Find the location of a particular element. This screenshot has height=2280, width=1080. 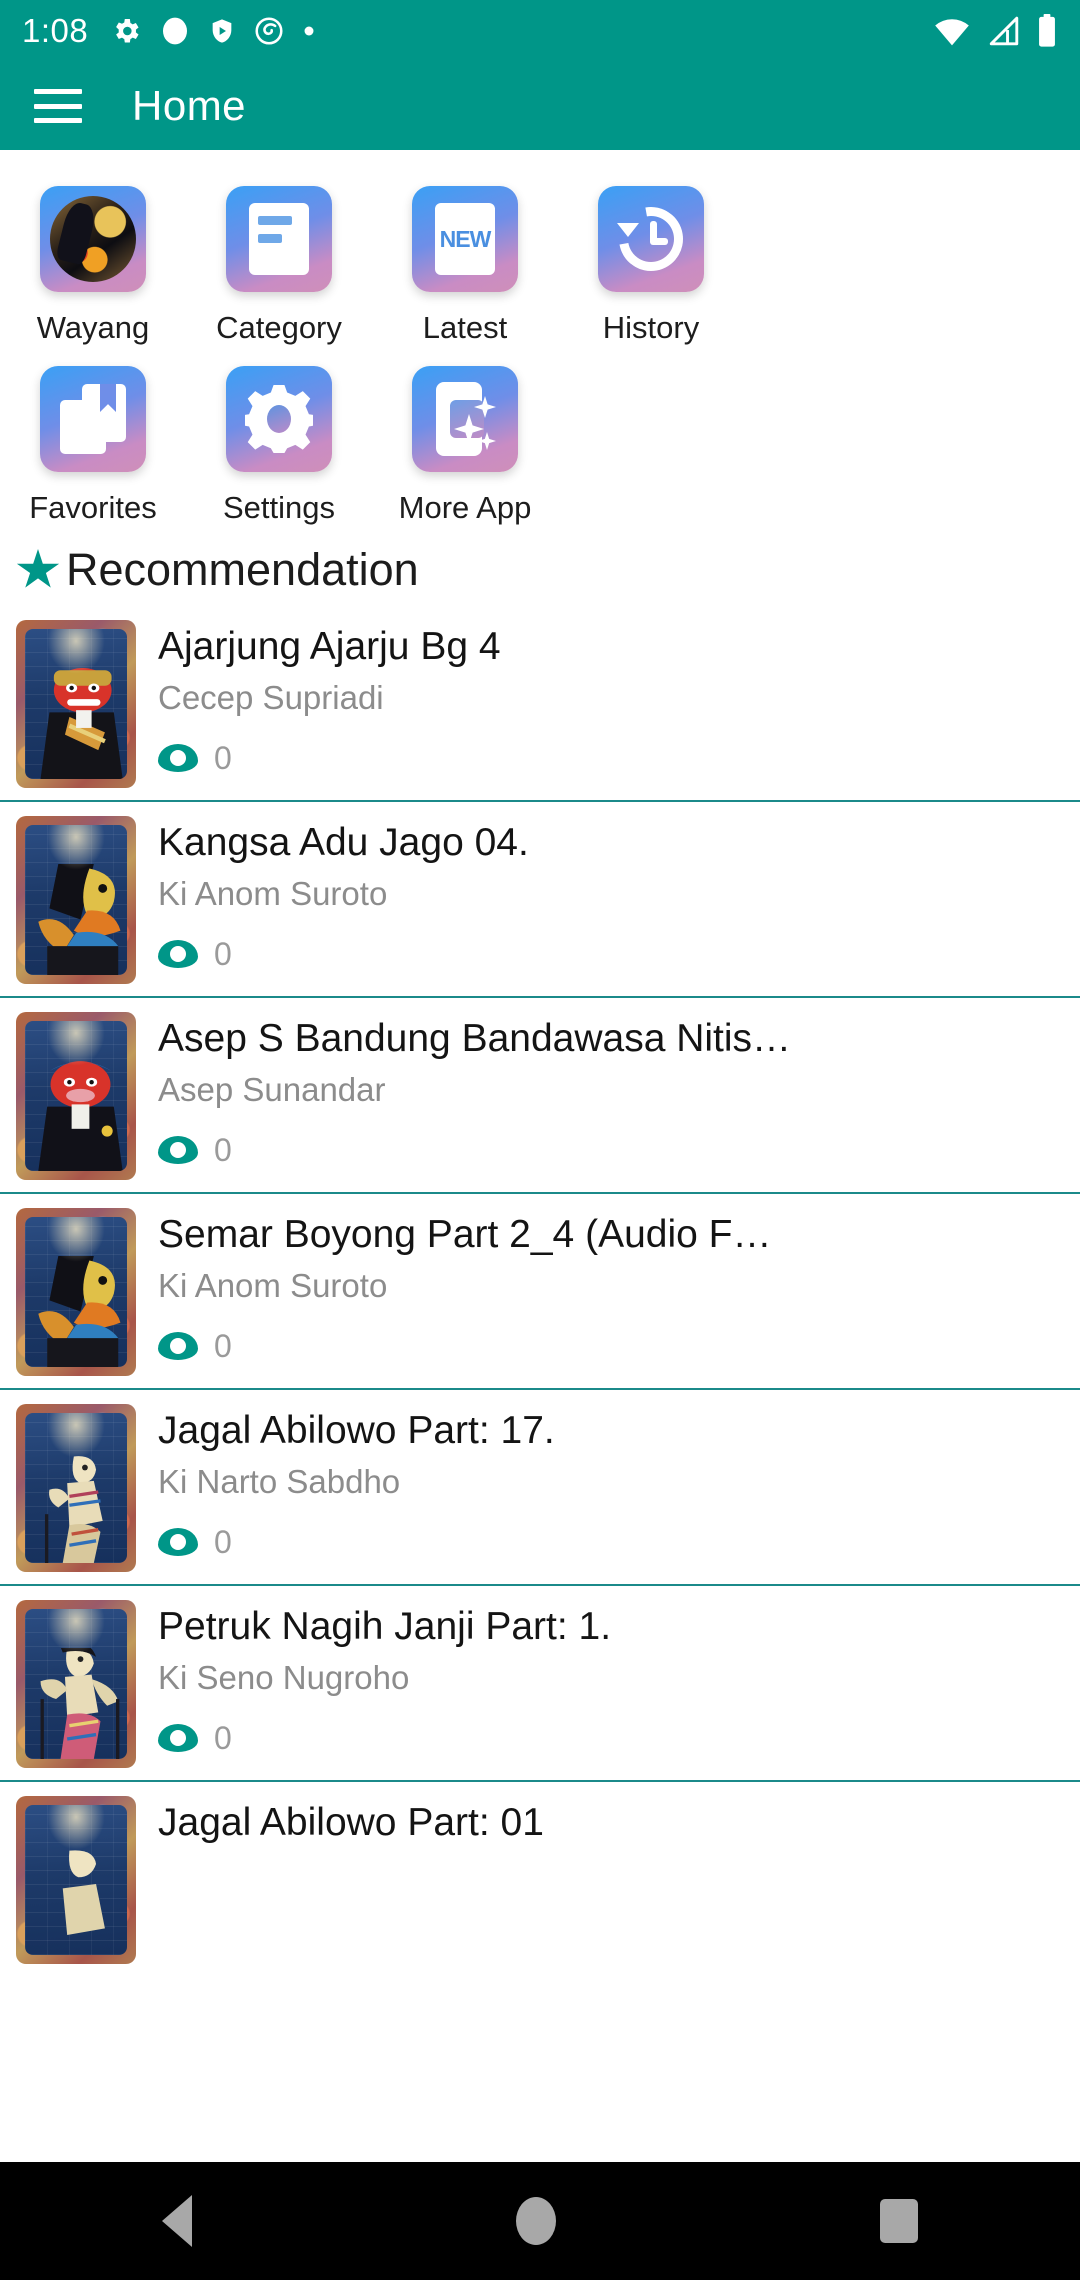

list-item: Ajarjung Ajarju Bg 4 Cecep Supriadi 0 is located at coordinates (540, 704).